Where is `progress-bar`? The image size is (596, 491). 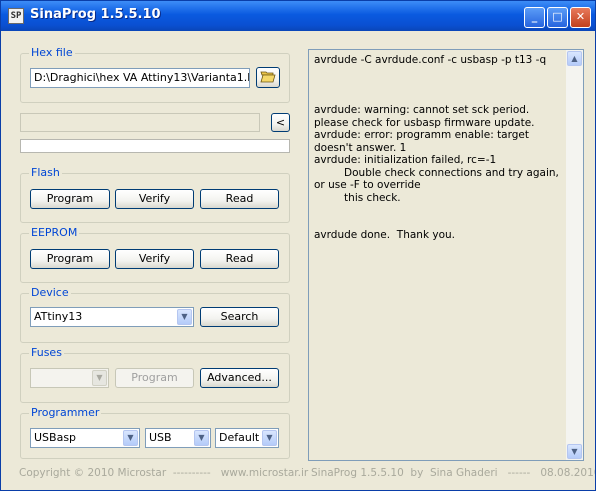
progress-bar is located at coordinates (155, 146).